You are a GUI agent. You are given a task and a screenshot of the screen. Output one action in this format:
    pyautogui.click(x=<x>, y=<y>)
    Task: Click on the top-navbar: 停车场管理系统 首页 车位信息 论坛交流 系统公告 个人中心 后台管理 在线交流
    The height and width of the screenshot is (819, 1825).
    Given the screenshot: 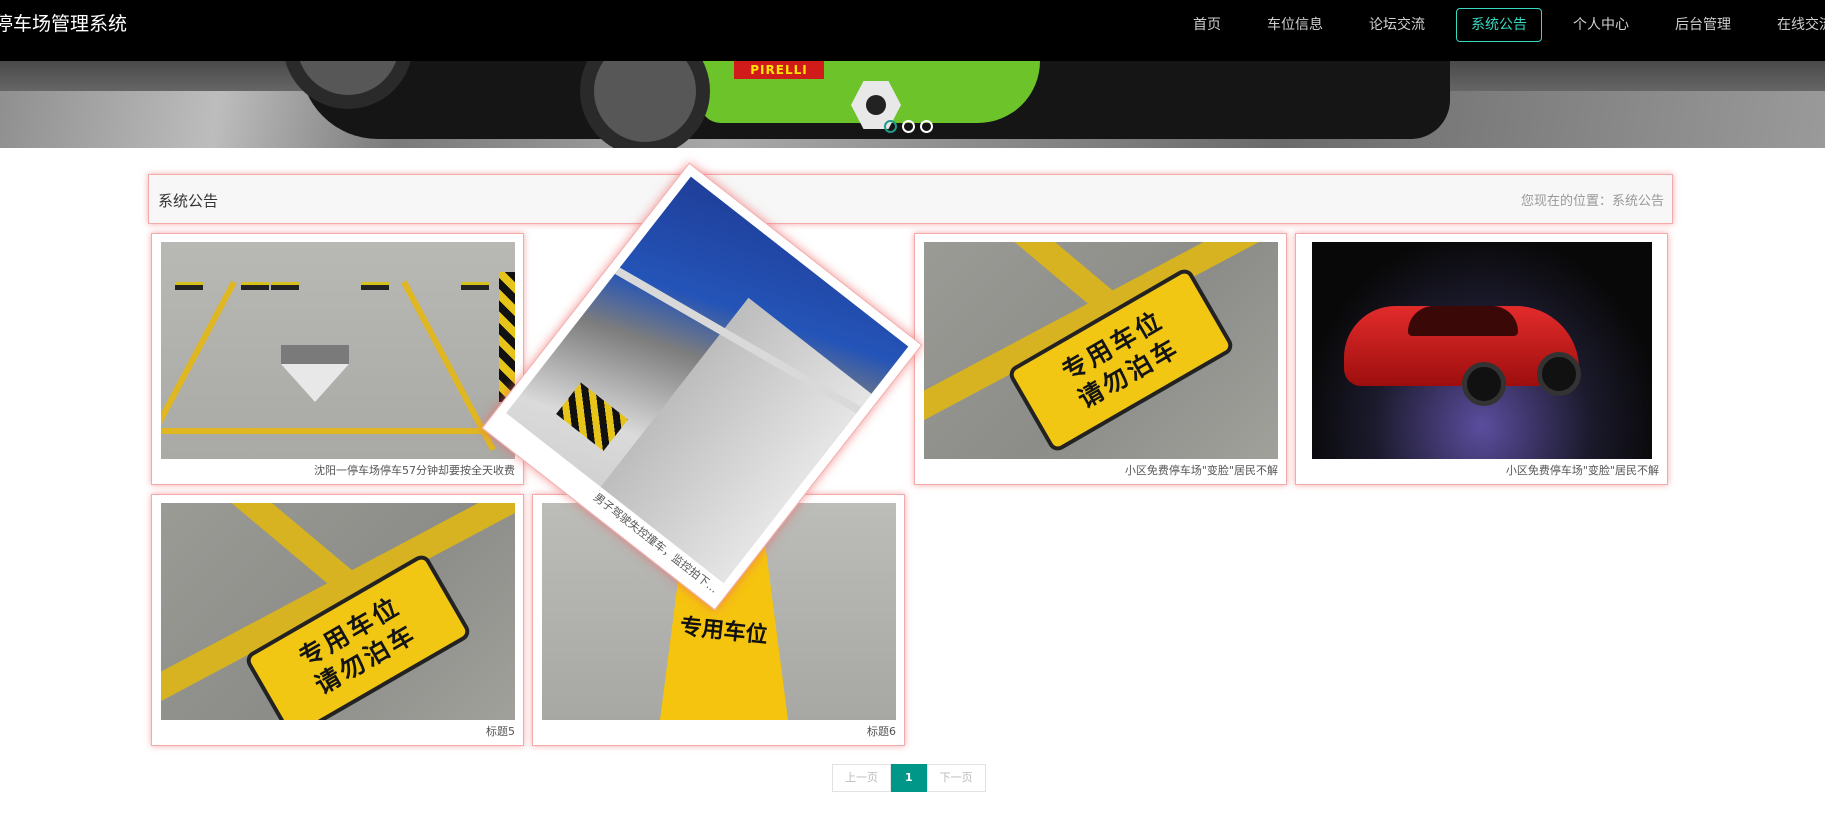 What is the action you would take?
    pyautogui.click(x=912, y=30)
    